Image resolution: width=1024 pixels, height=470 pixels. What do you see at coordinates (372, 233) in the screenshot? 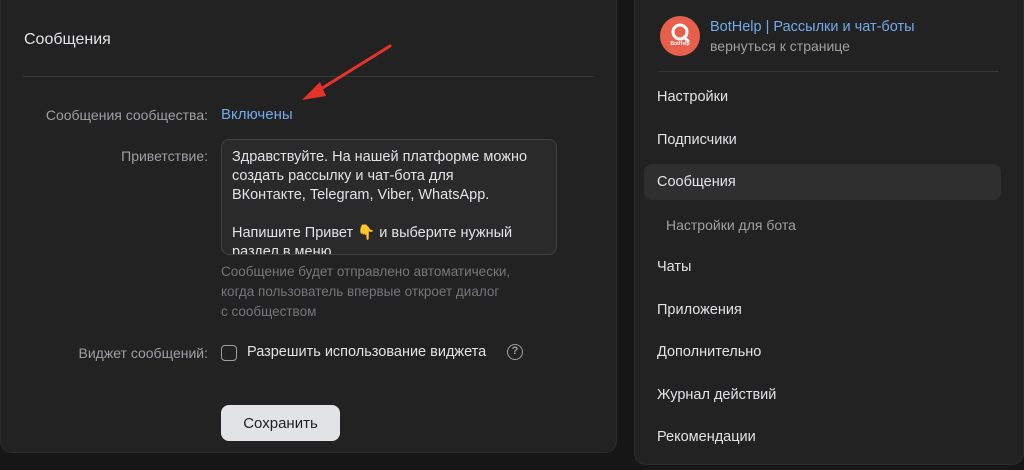
I see `greeting-text-line: Напишите Привет 👇 и выберите нужный` at bounding box center [372, 233].